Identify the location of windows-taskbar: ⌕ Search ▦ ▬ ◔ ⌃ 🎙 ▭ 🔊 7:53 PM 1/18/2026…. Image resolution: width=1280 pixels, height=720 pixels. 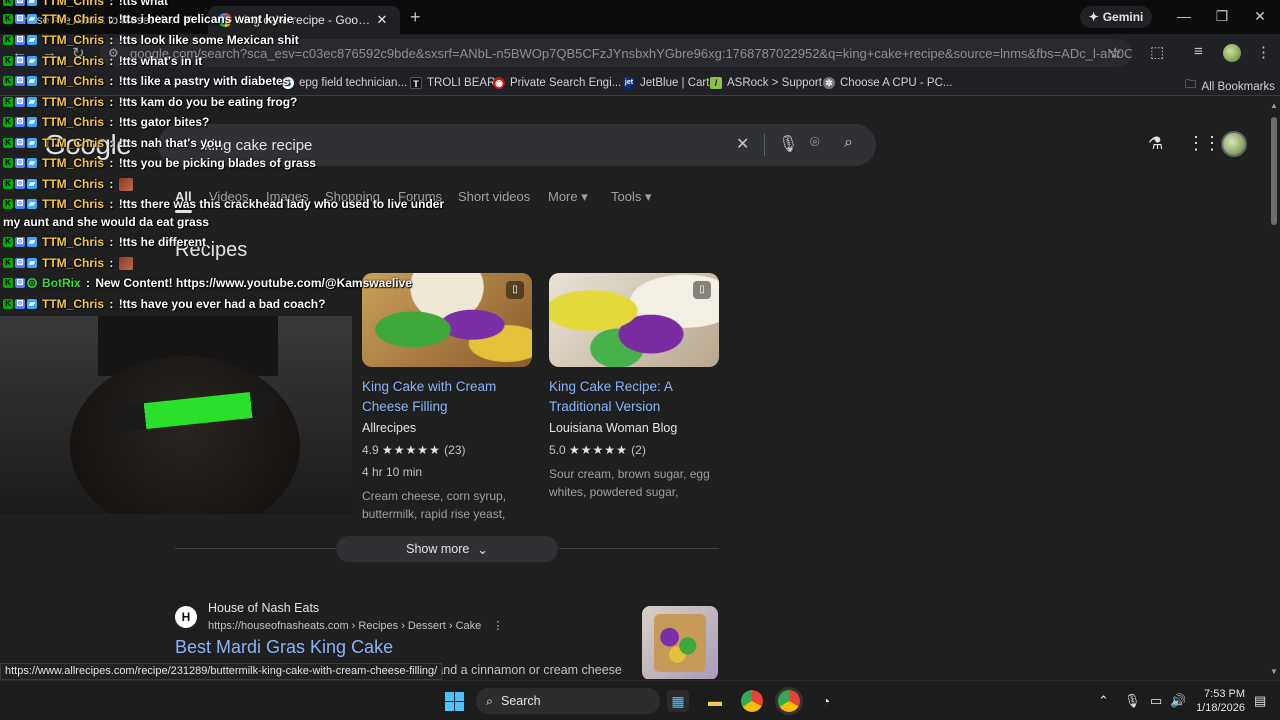
(640, 700).